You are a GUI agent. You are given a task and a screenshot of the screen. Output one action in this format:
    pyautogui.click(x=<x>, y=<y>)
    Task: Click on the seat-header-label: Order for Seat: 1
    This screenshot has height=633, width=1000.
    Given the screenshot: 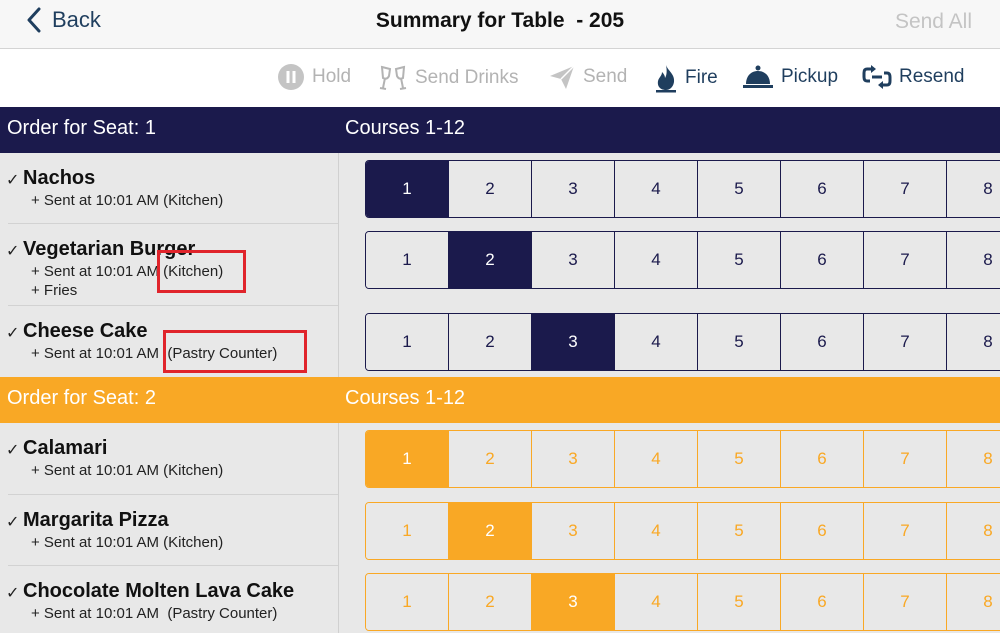 What is the action you would take?
    pyautogui.click(x=81, y=128)
    